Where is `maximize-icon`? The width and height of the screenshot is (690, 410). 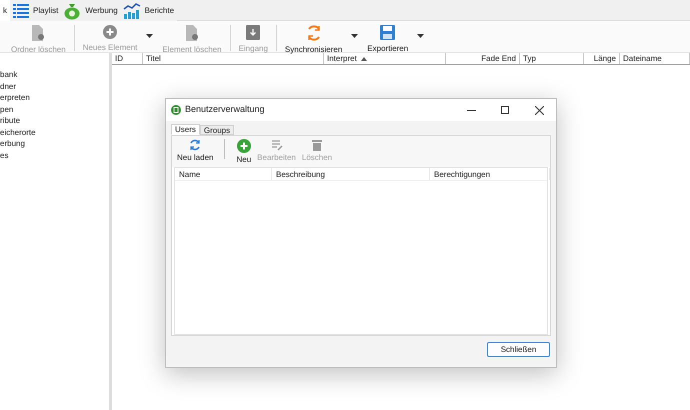 maximize-icon is located at coordinates (505, 110).